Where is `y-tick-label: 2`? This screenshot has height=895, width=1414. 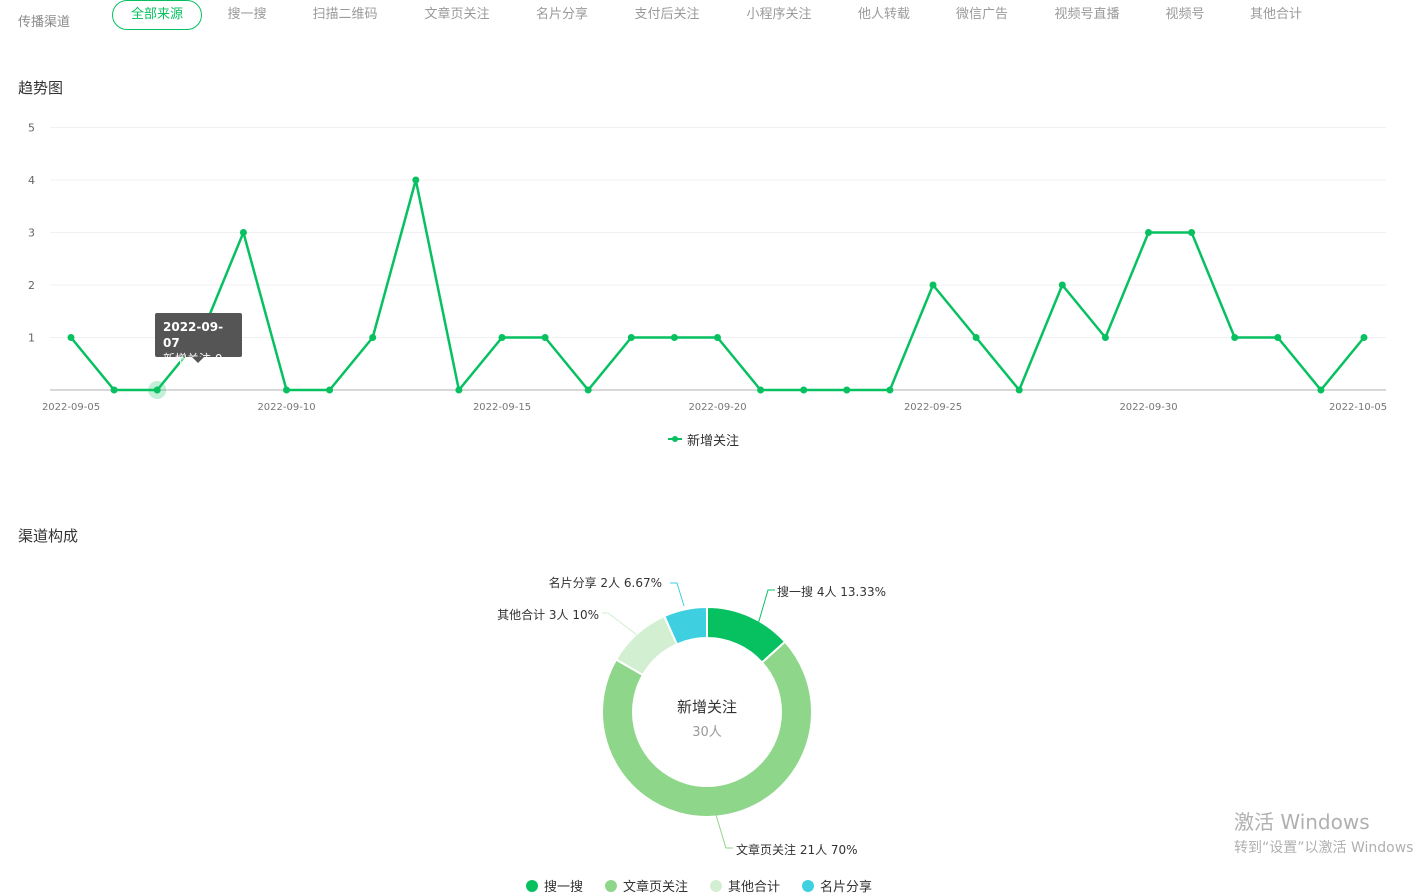 y-tick-label: 2 is located at coordinates (31, 285).